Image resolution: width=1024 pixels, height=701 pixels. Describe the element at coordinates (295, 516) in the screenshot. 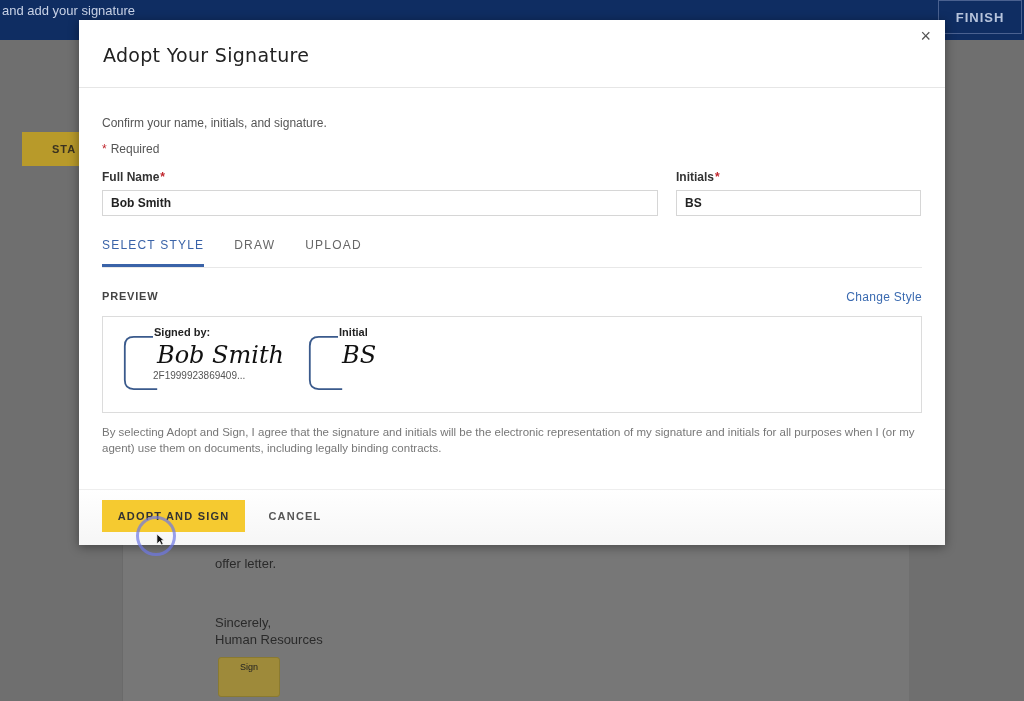

I see `cancel-button: CANCEL` at that location.